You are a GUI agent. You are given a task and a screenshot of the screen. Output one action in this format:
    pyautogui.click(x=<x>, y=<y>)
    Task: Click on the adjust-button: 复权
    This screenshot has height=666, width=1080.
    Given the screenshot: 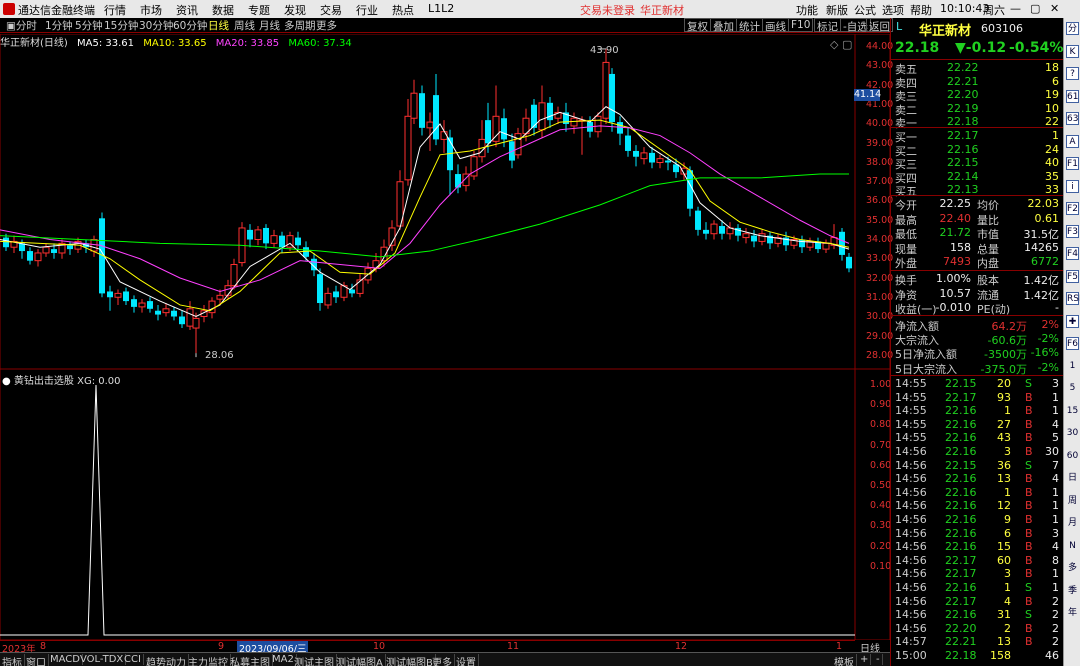 What is the action you would take?
    pyautogui.click(x=697, y=25)
    